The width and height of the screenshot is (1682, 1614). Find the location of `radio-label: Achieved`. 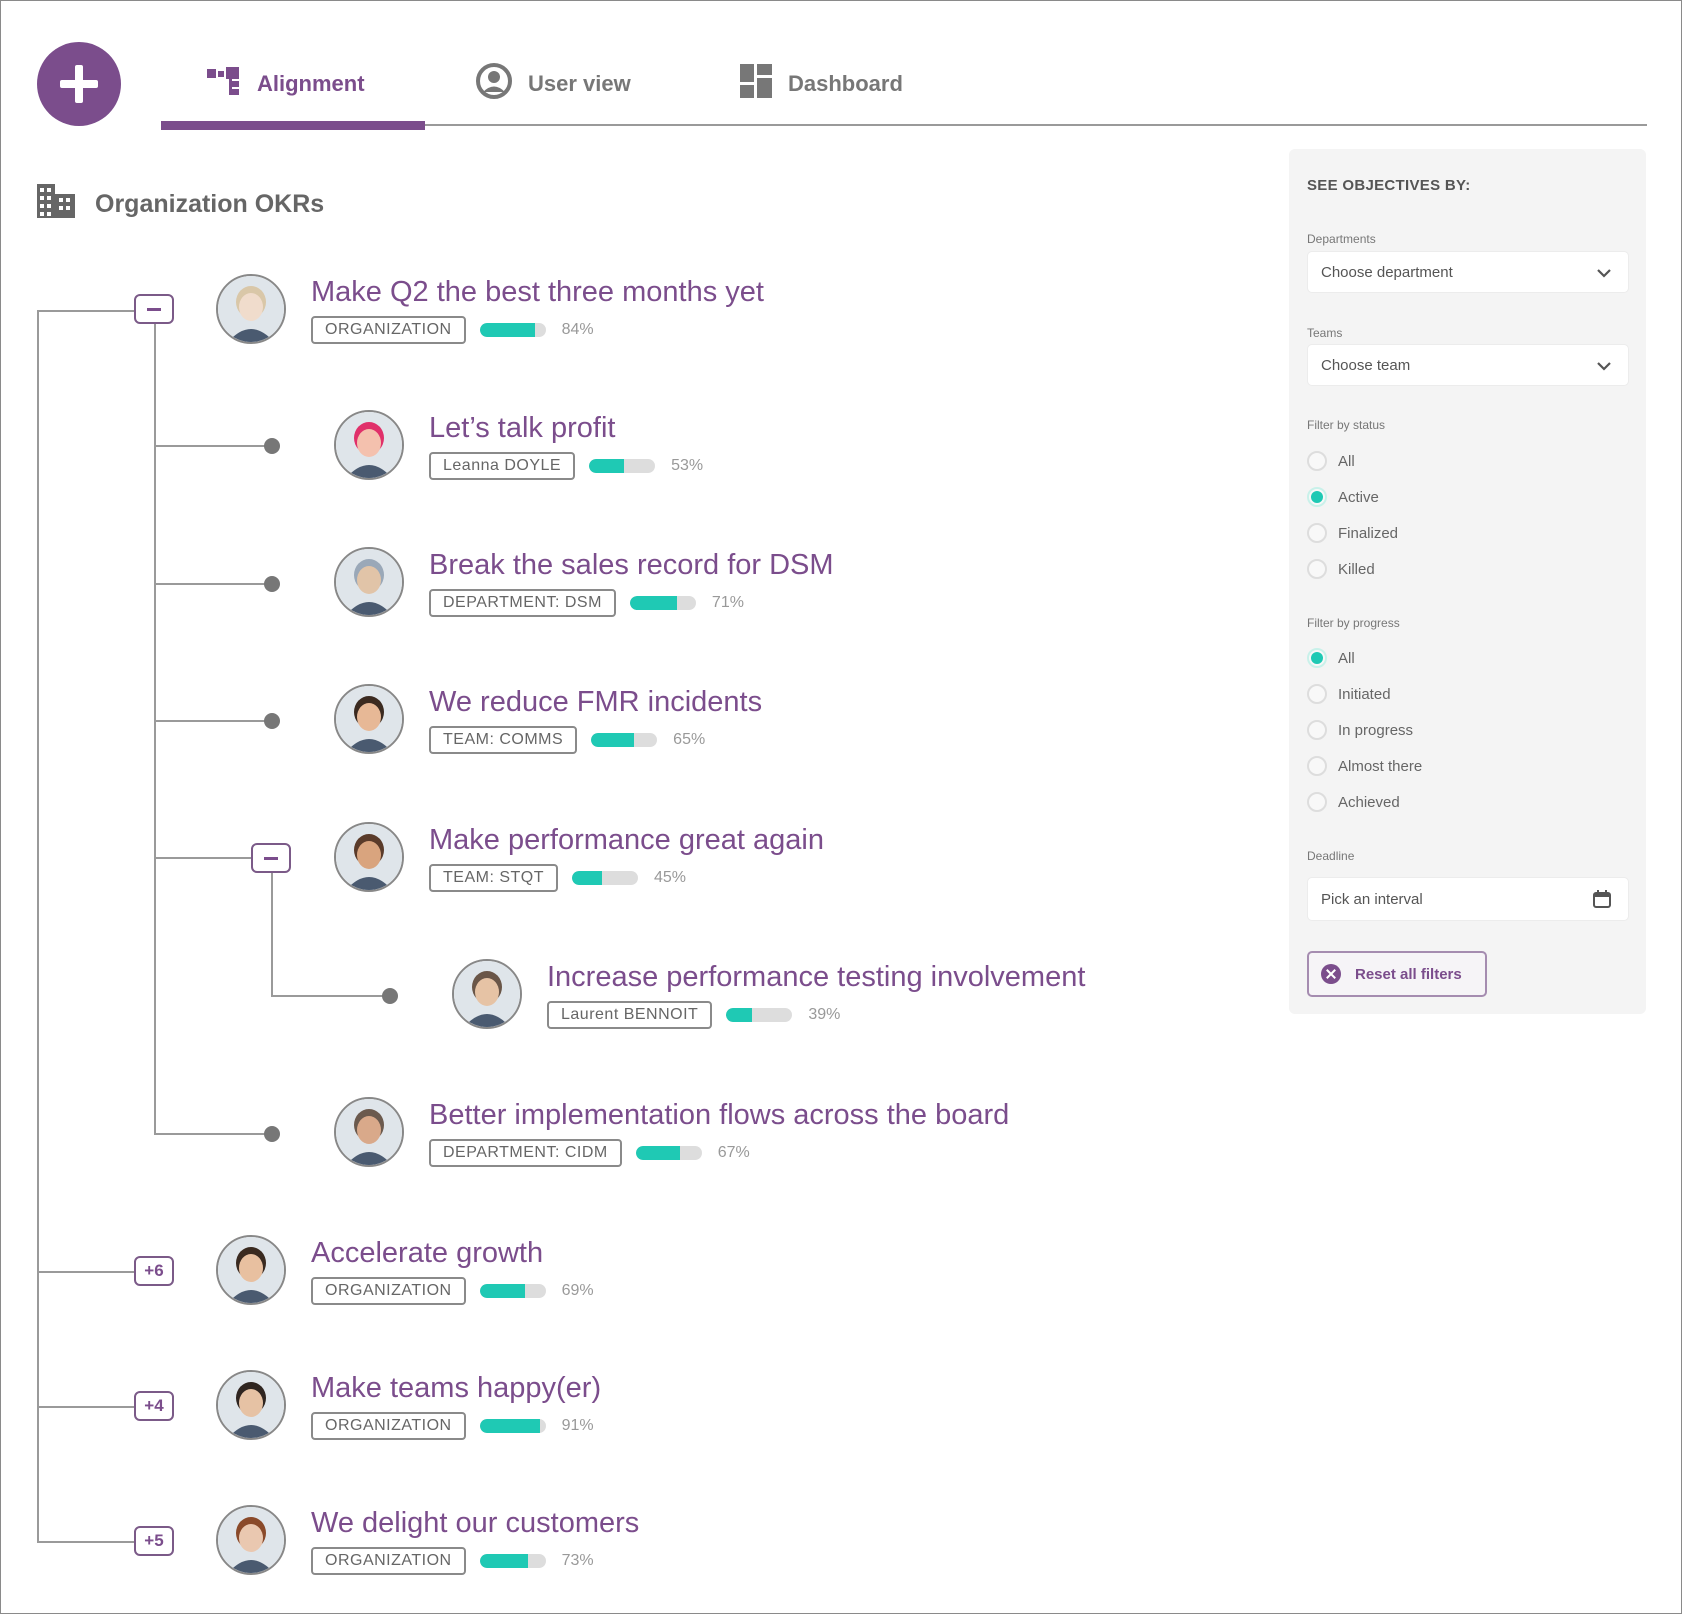

radio-label: Achieved is located at coordinates (1369, 802).